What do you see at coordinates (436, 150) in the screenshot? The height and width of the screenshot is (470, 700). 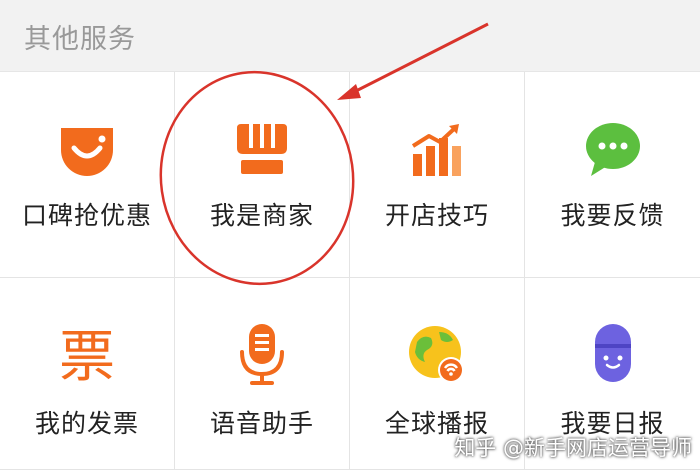 I see `growth-chart-icon` at bounding box center [436, 150].